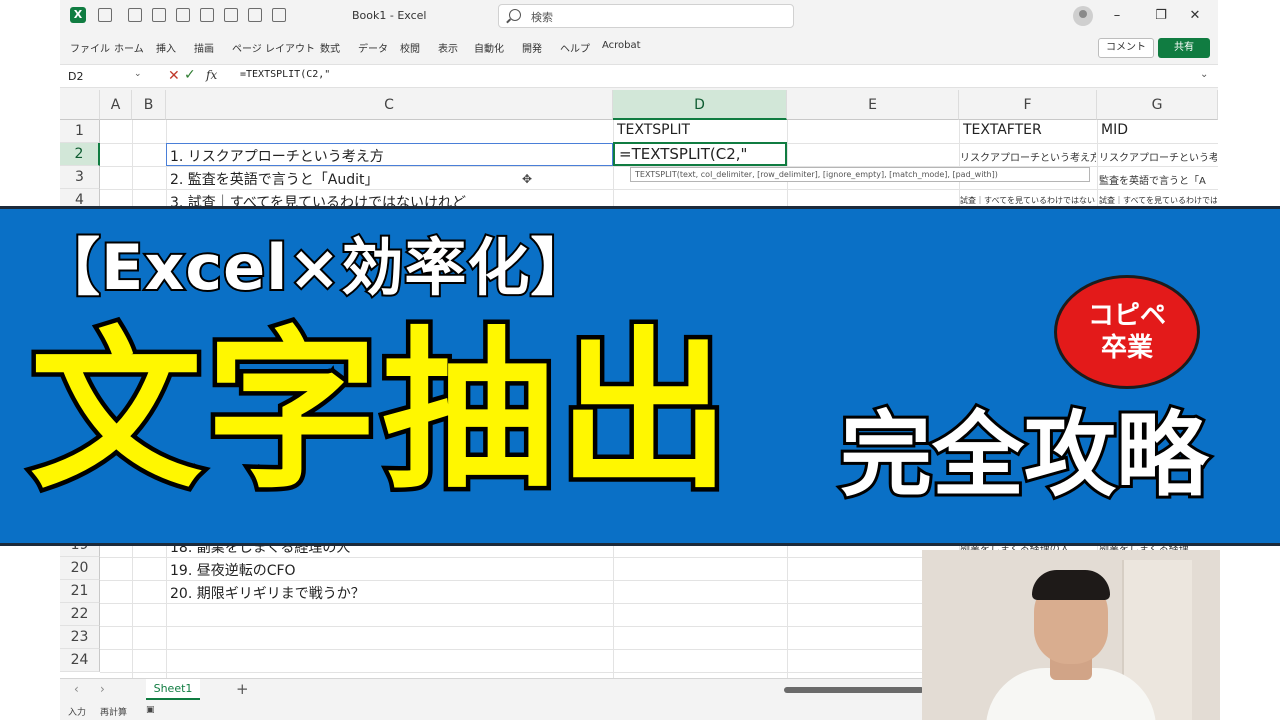 The height and width of the screenshot is (720, 1280). Describe the element at coordinates (80, 614) in the screenshot. I see `row-header-22: 22` at that location.